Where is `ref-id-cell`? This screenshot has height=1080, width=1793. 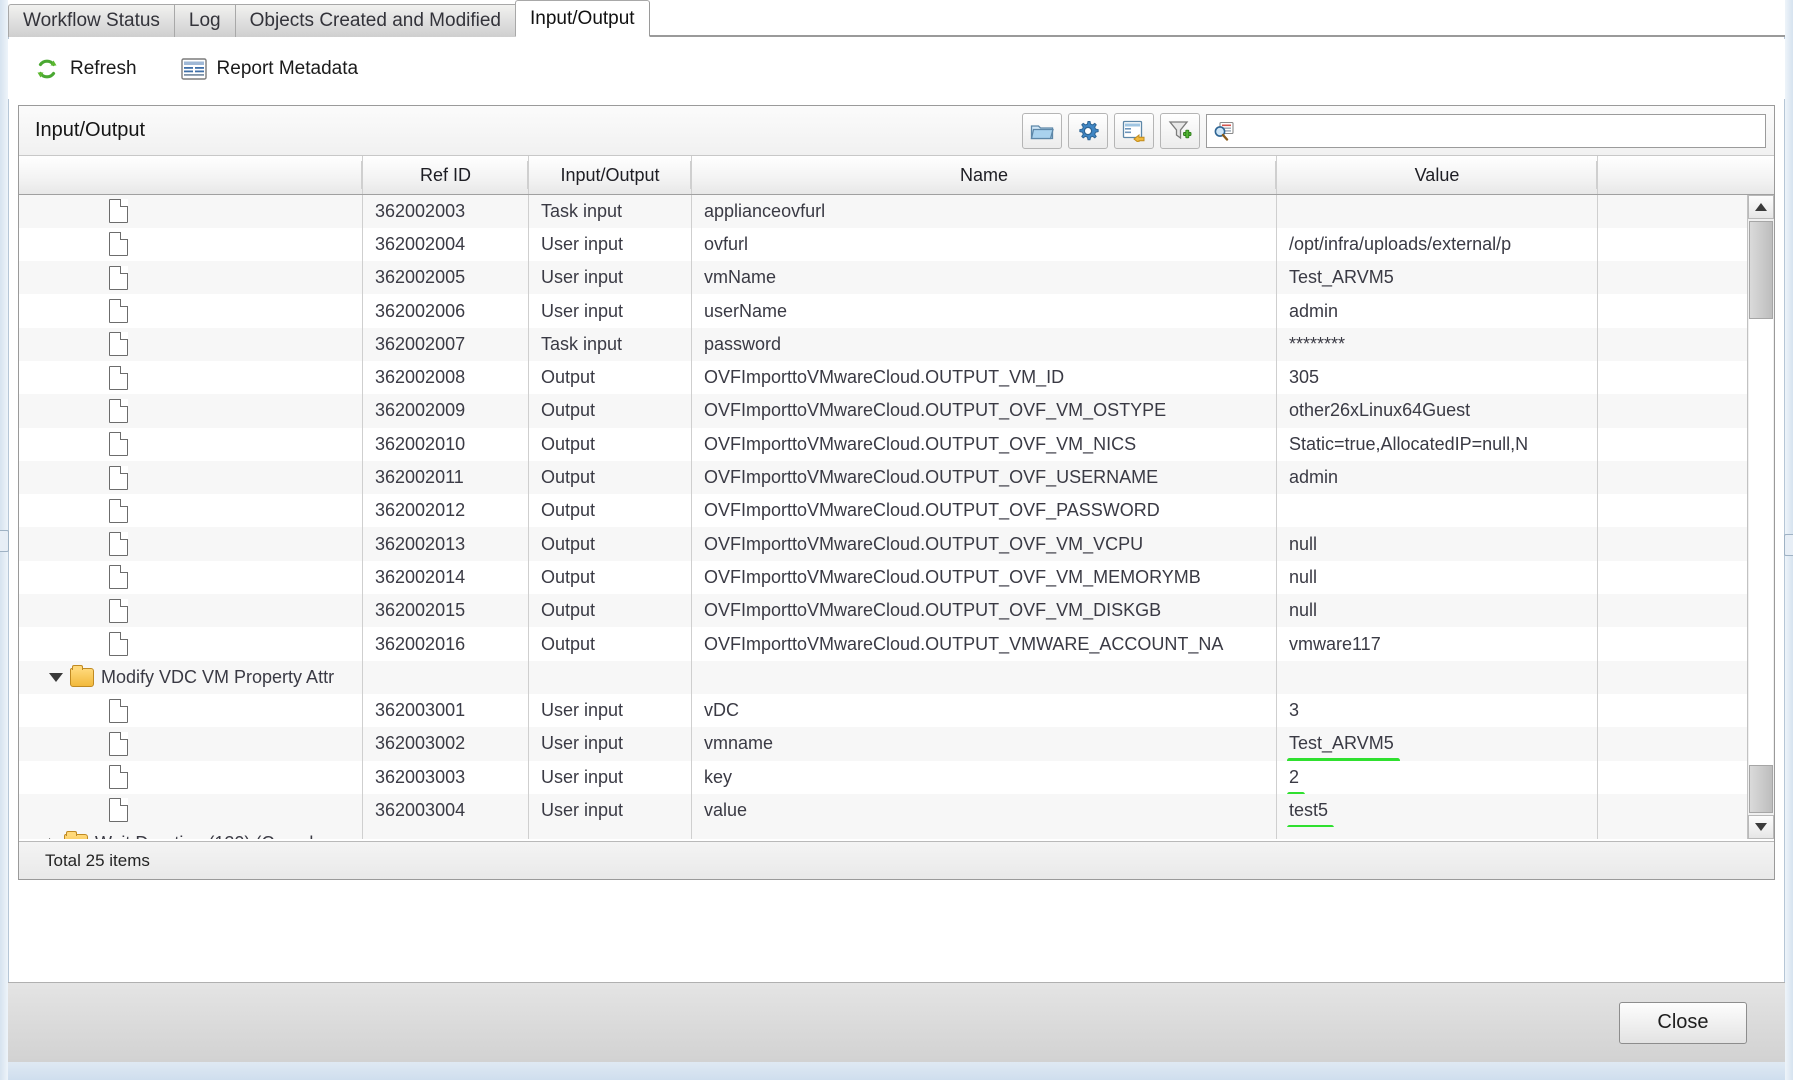
ref-id-cell is located at coordinates (445, 833).